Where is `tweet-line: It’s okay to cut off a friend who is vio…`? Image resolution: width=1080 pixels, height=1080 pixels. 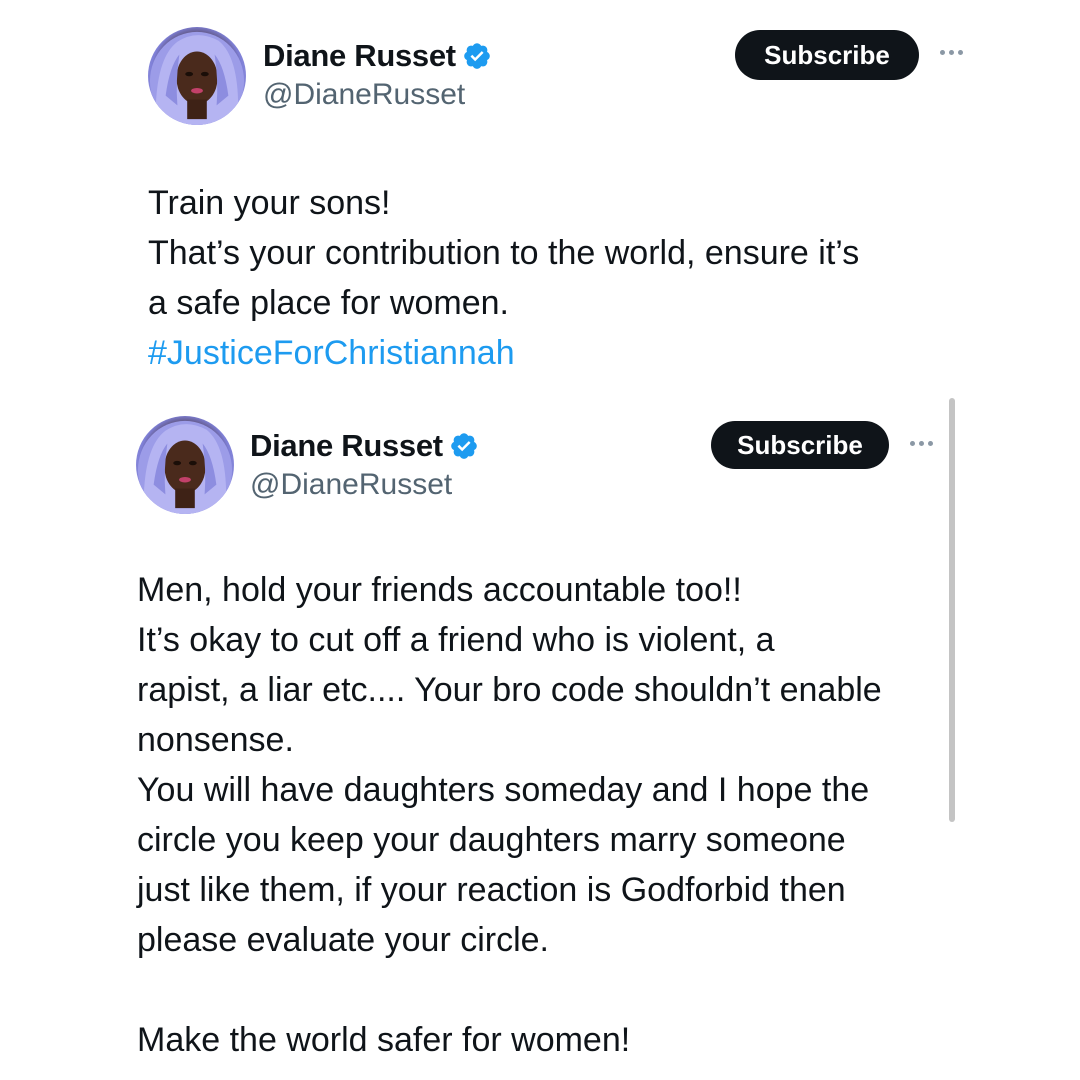
tweet-line: It’s okay to cut off a friend who is vio… is located at coordinates (456, 640).